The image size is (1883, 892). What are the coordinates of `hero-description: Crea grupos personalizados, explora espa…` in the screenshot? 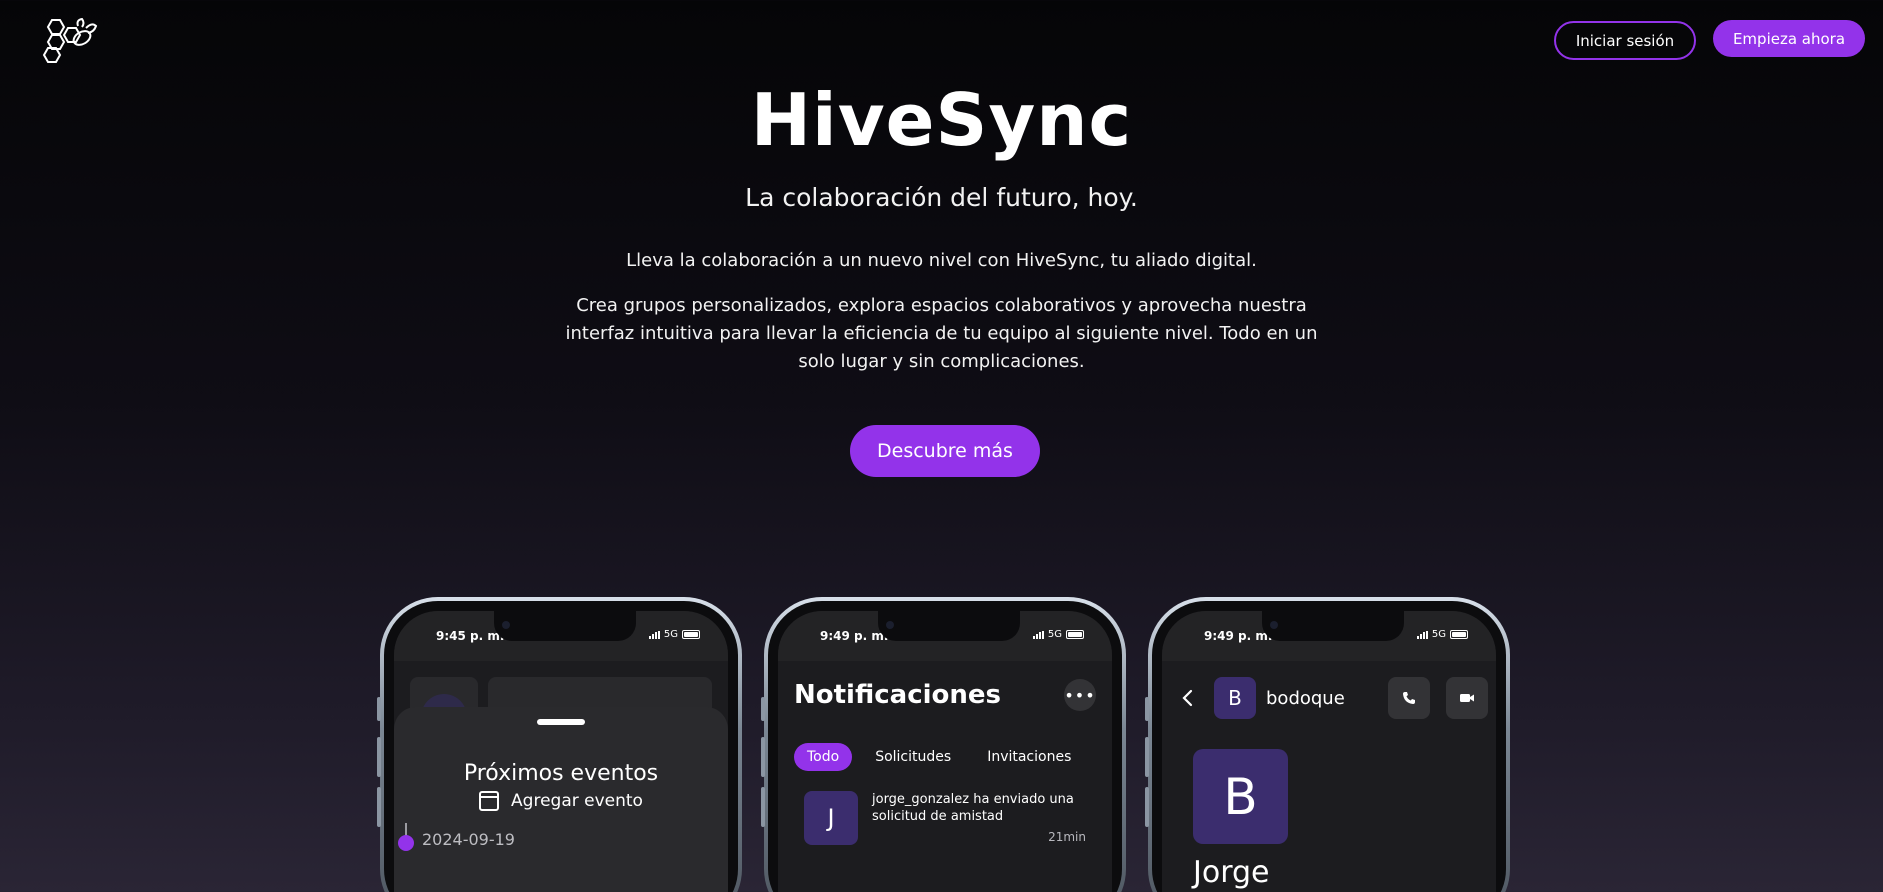 It's located at (941, 333).